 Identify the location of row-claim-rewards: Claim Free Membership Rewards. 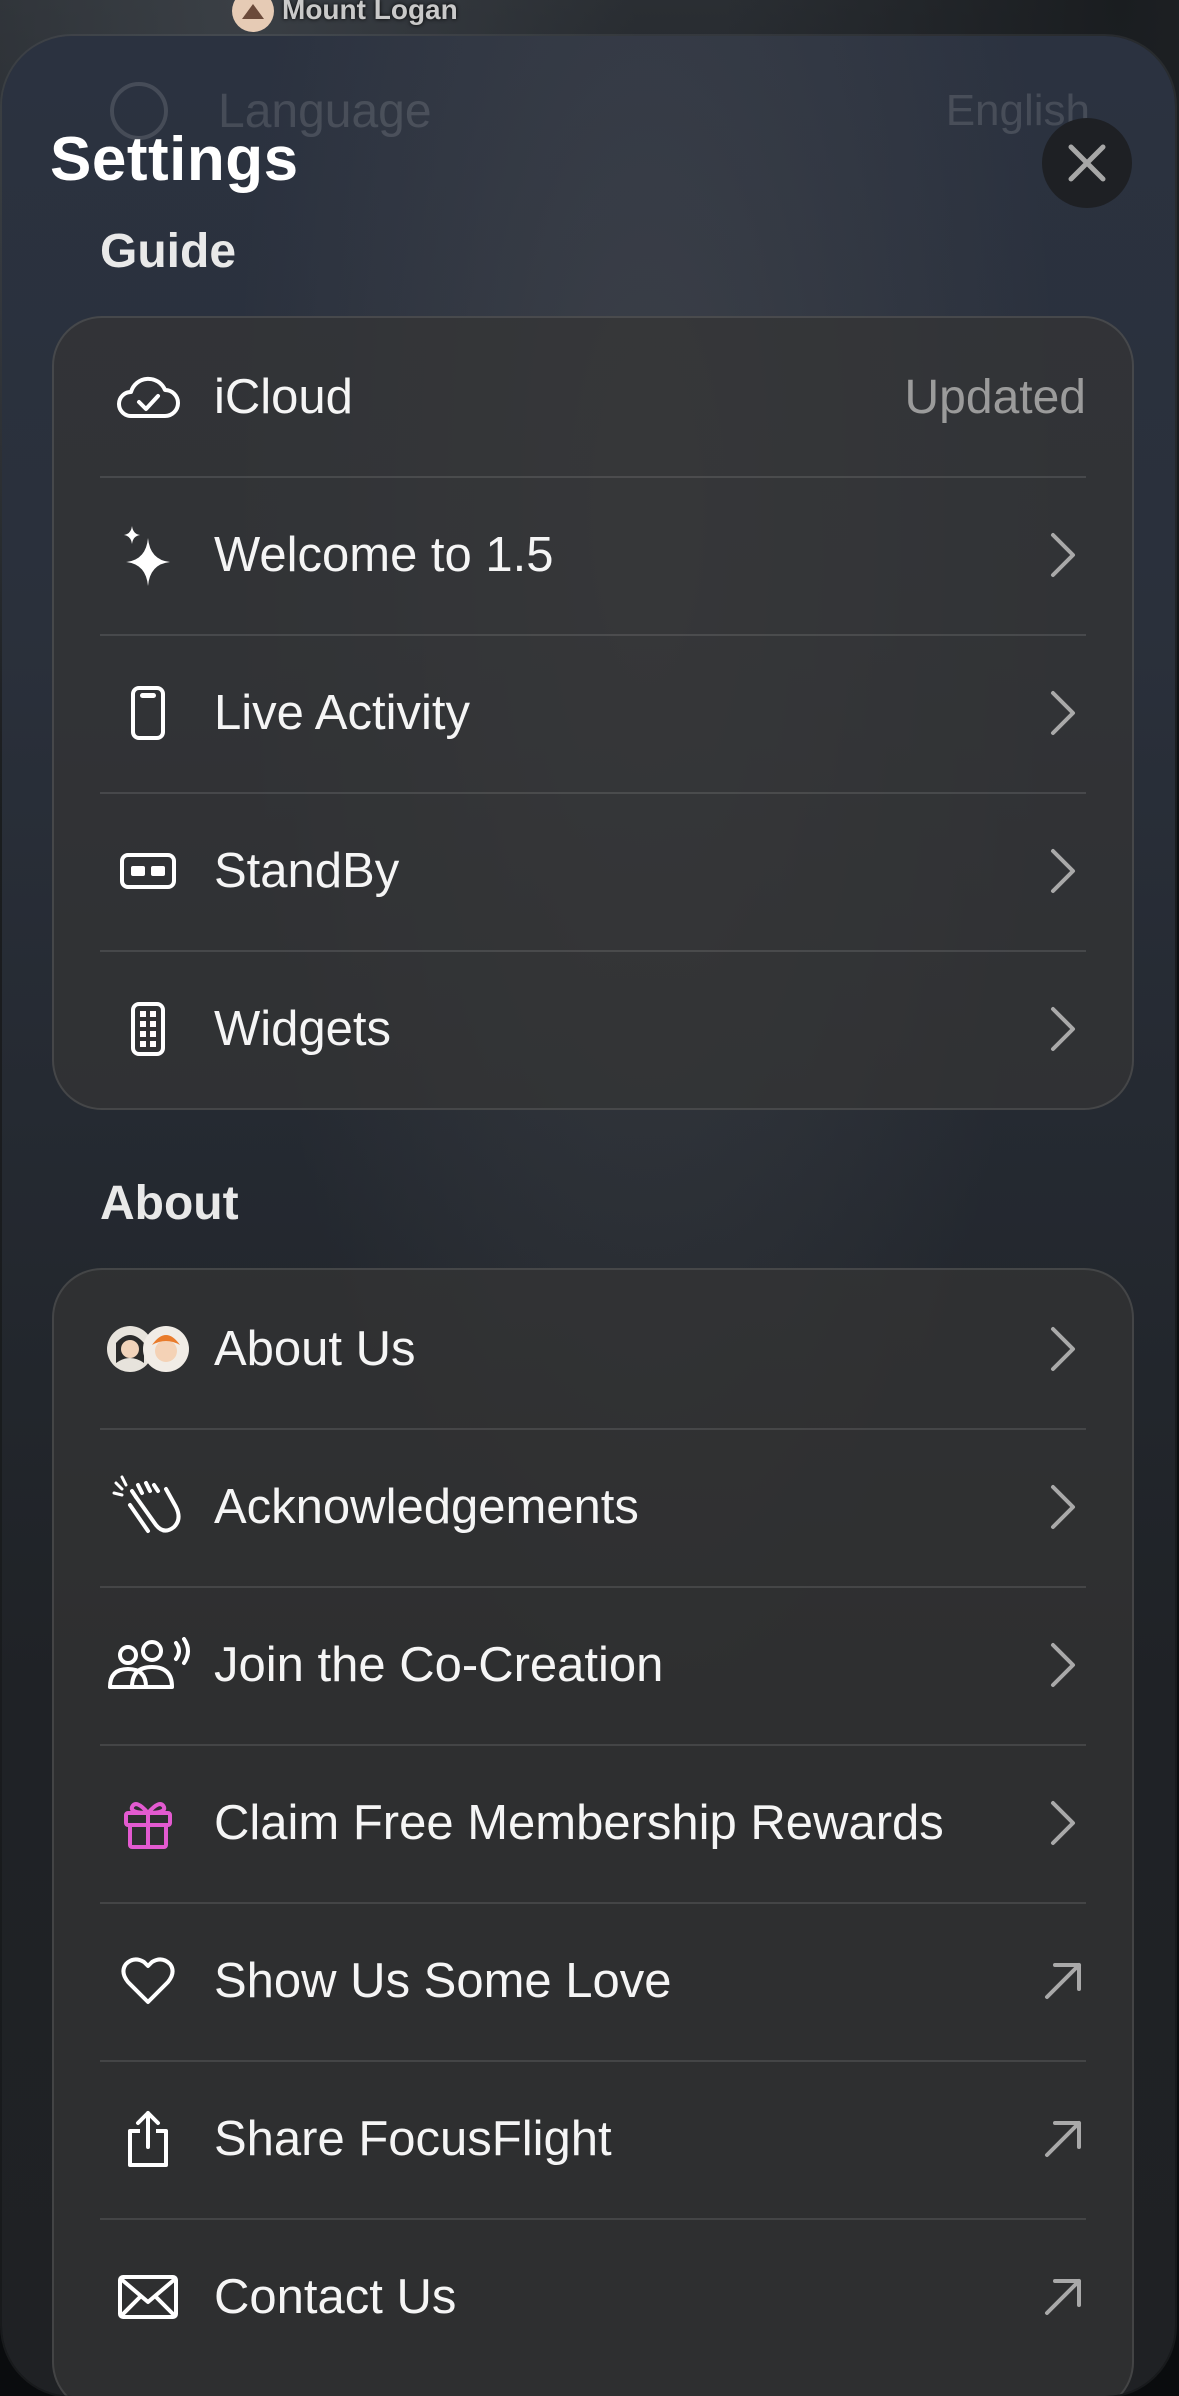
(593, 1823).